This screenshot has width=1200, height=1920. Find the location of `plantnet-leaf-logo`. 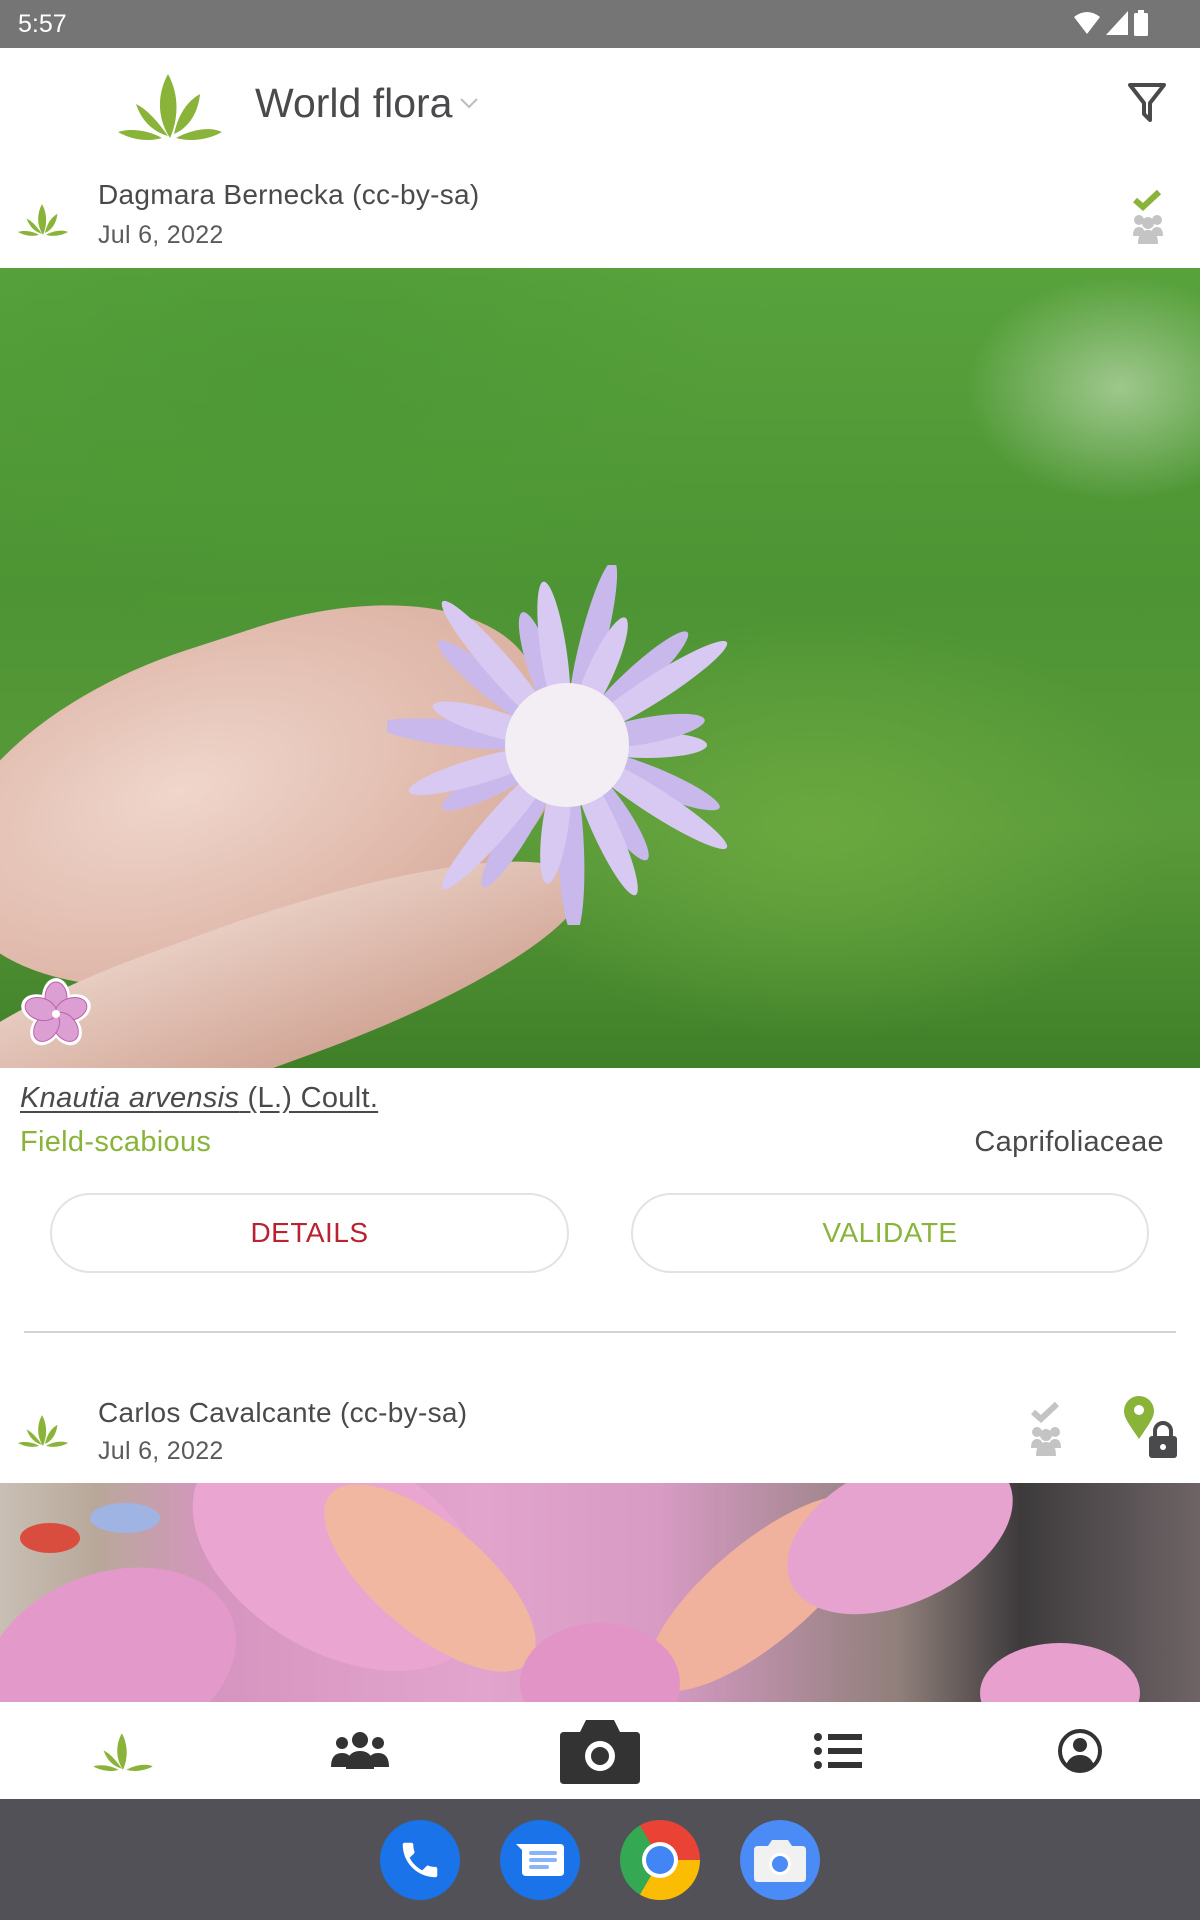

plantnet-leaf-logo is located at coordinates (170, 107).